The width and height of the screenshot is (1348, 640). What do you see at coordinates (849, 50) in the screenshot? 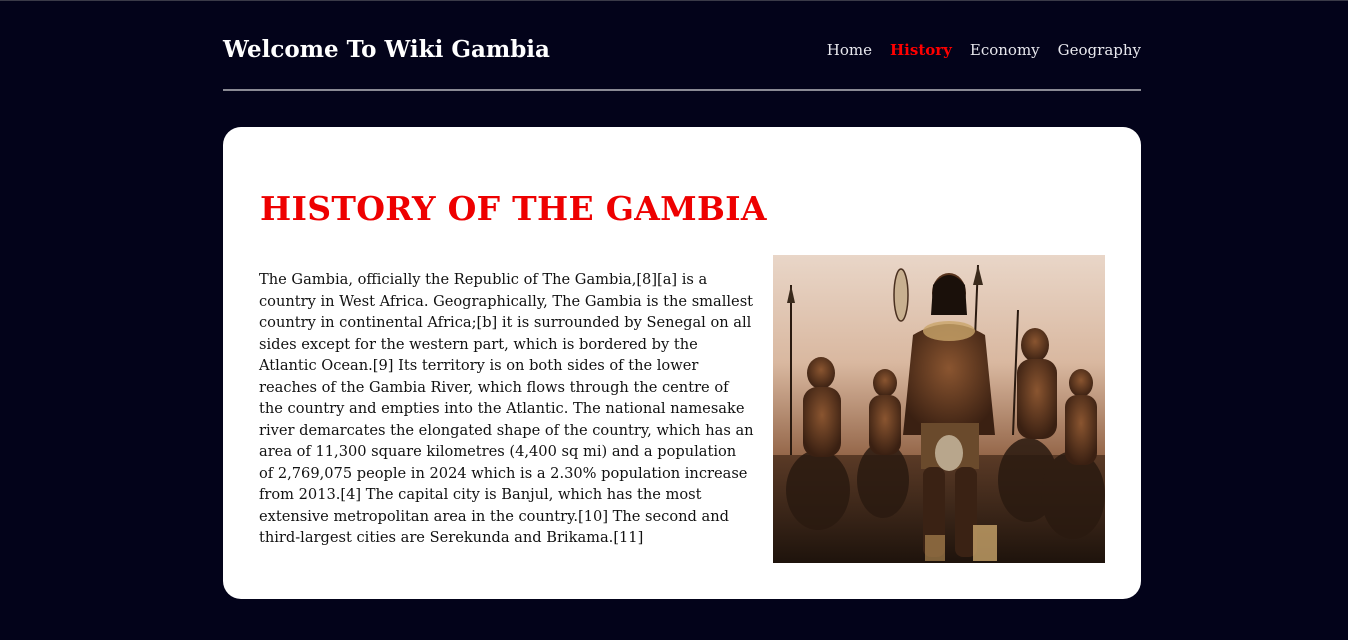
I see `nav-link-home: Home` at bounding box center [849, 50].